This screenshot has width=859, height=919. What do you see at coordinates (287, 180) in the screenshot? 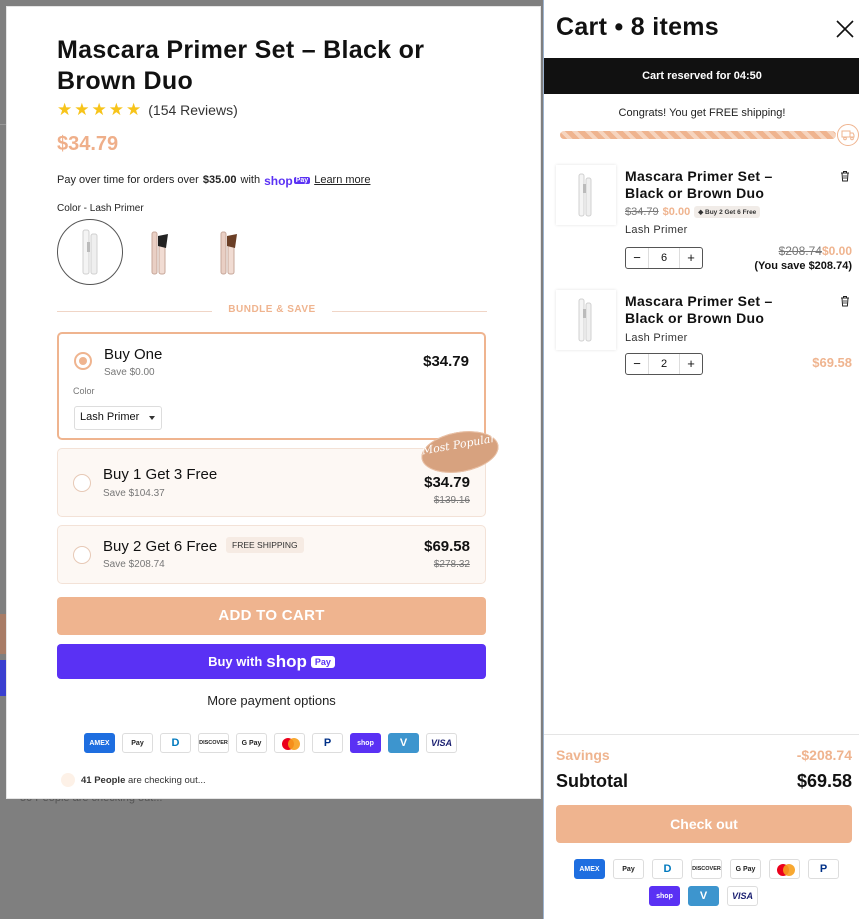
I see `shoppay-logo: shop Pay` at bounding box center [287, 180].